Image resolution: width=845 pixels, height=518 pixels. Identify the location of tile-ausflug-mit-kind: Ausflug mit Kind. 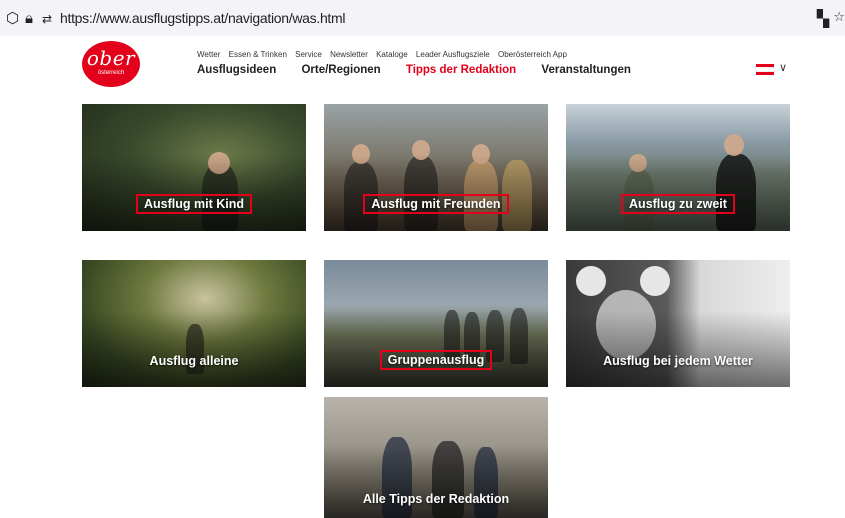
(194, 167).